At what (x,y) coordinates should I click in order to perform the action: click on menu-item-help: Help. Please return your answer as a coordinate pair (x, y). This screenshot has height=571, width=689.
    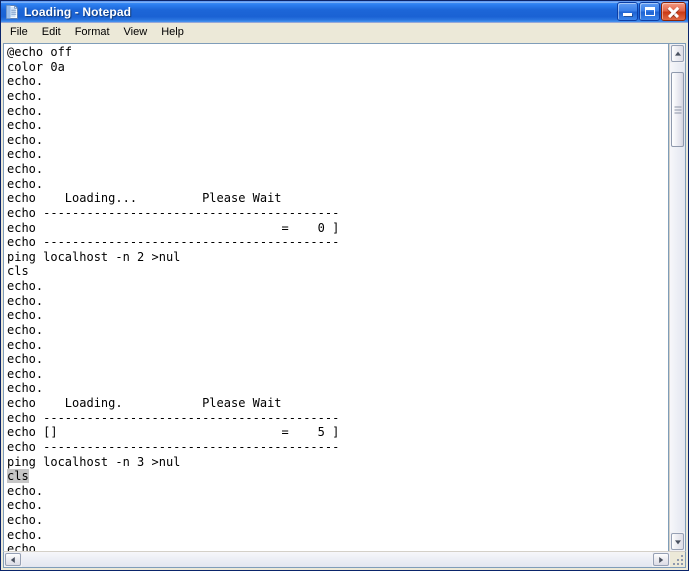
    Looking at the image, I should click on (172, 33).